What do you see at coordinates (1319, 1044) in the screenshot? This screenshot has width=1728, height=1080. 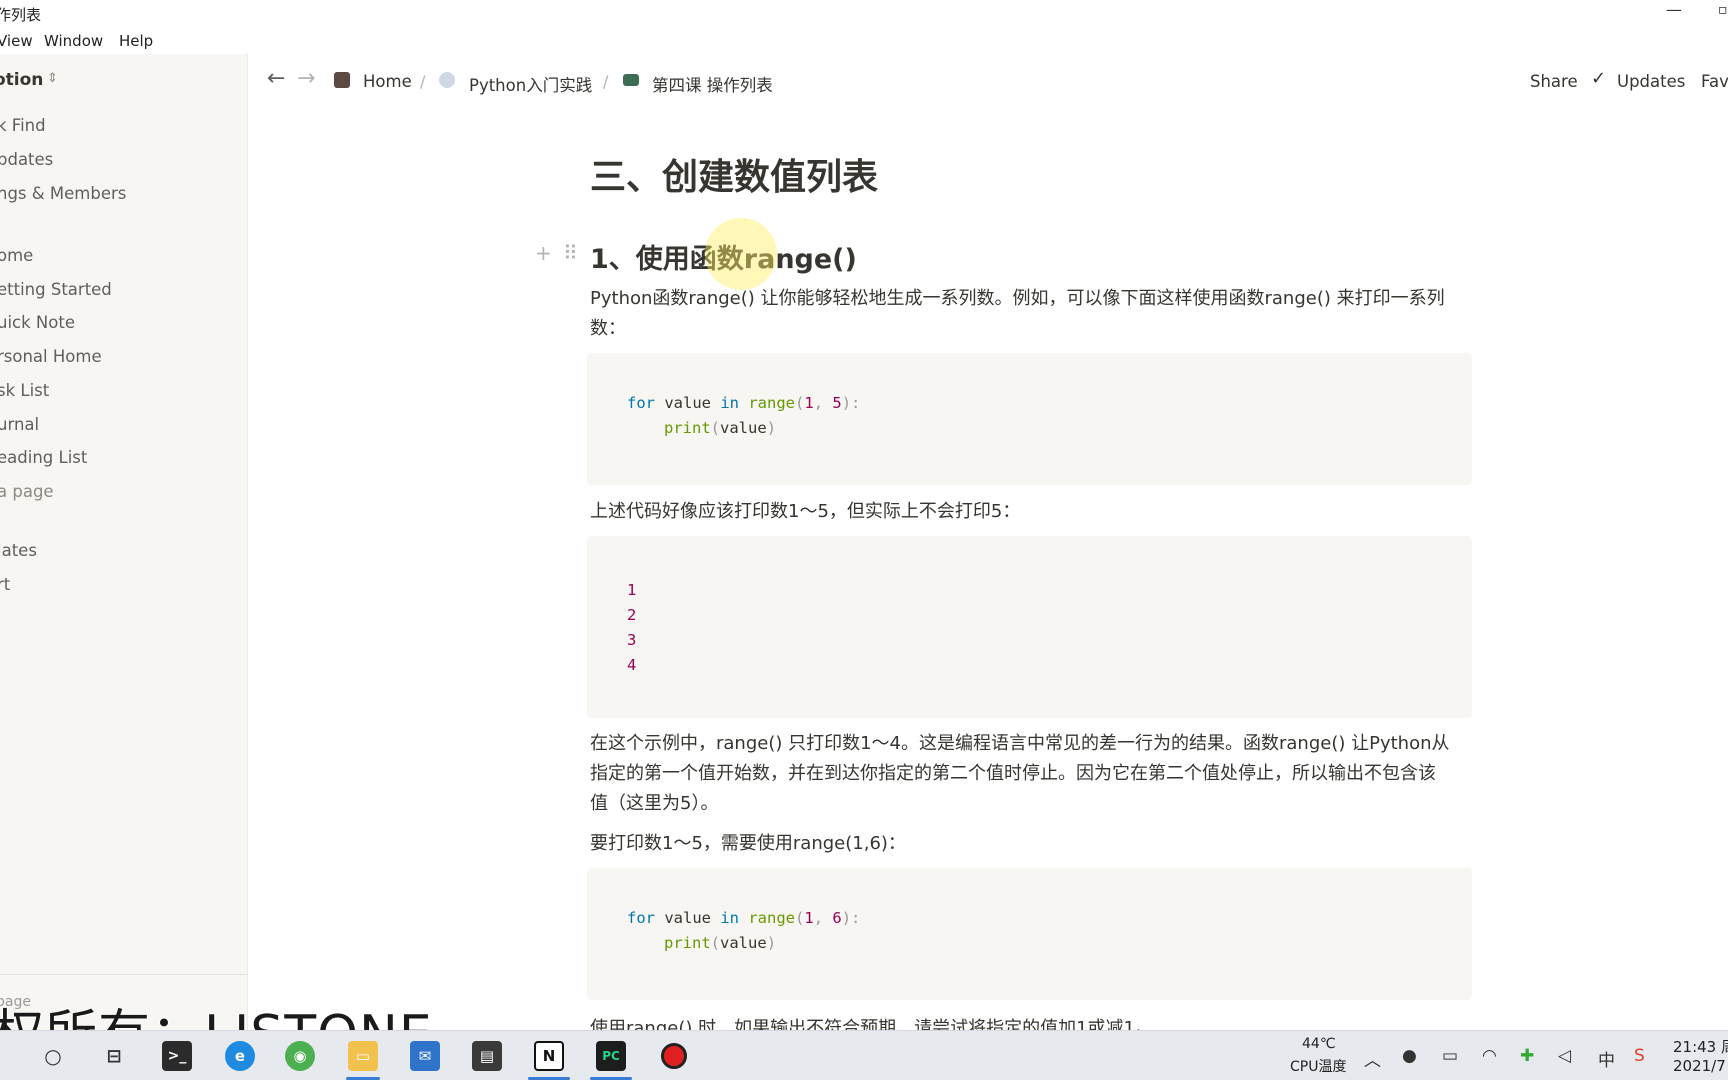 I see `cpu-temperature: 44℃` at bounding box center [1319, 1044].